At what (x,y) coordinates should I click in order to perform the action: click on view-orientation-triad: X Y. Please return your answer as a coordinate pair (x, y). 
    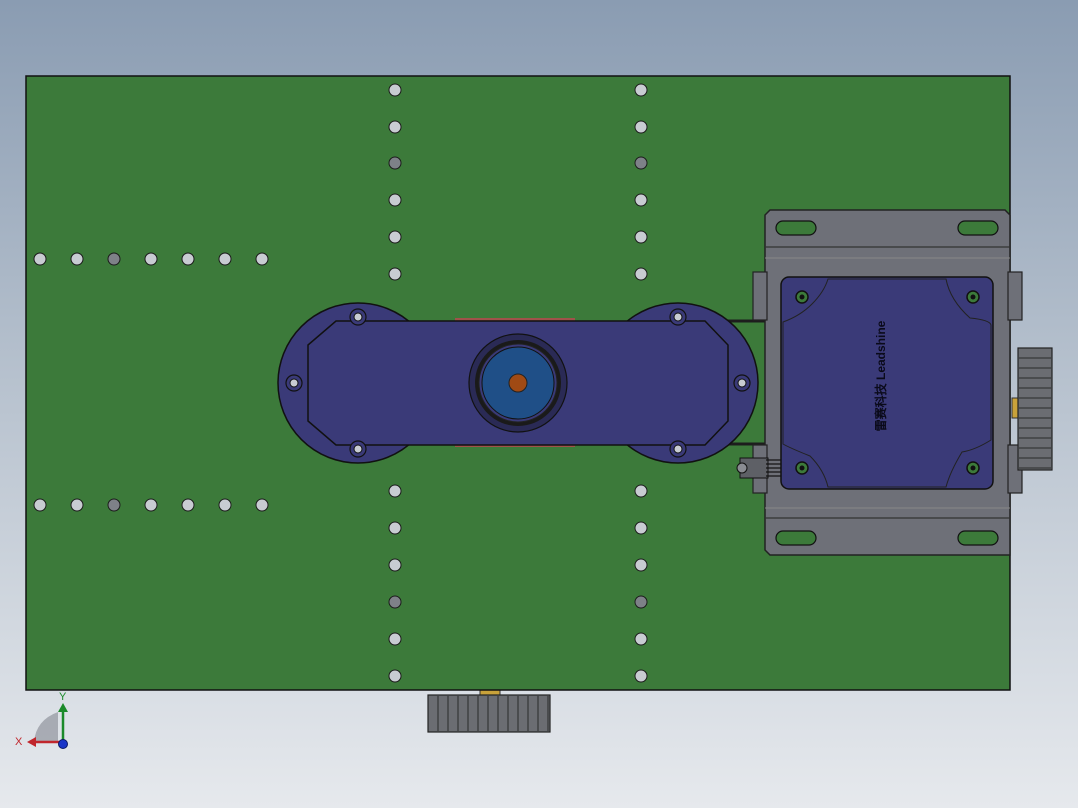
    Looking at the image, I should click on (41, 720).